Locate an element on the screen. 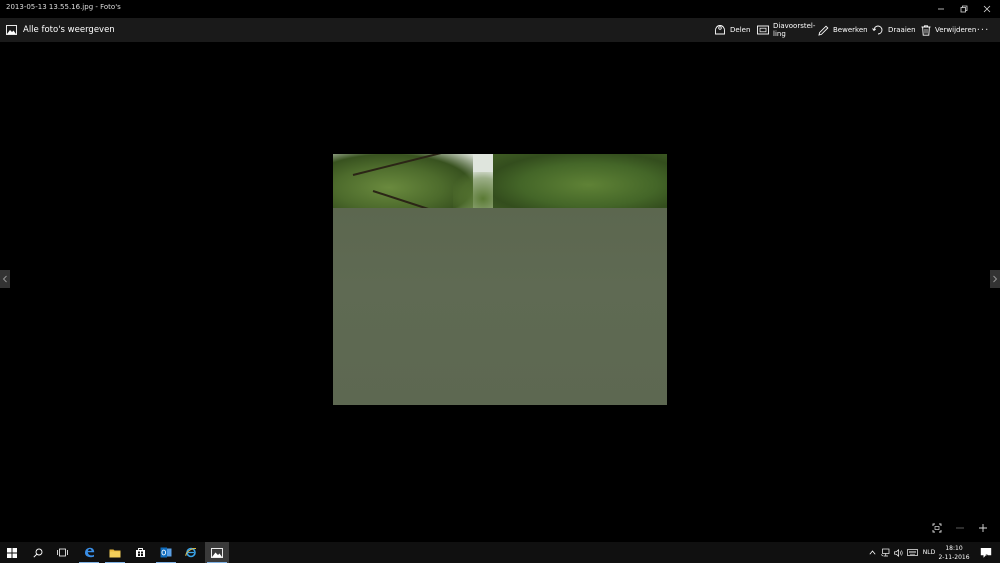  input-language-label: NLD is located at coordinates (929, 552).